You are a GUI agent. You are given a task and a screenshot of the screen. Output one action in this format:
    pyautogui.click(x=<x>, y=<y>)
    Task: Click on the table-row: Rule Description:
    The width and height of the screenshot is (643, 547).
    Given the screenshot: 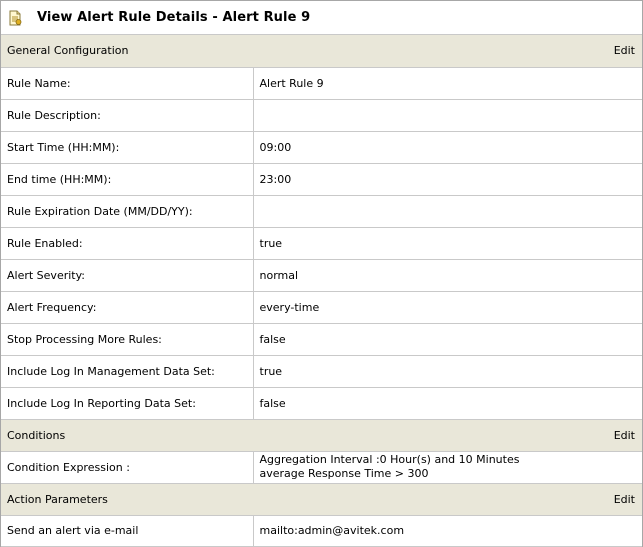 What is the action you would take?
    pyautogui.click(x=321, y=115)
    